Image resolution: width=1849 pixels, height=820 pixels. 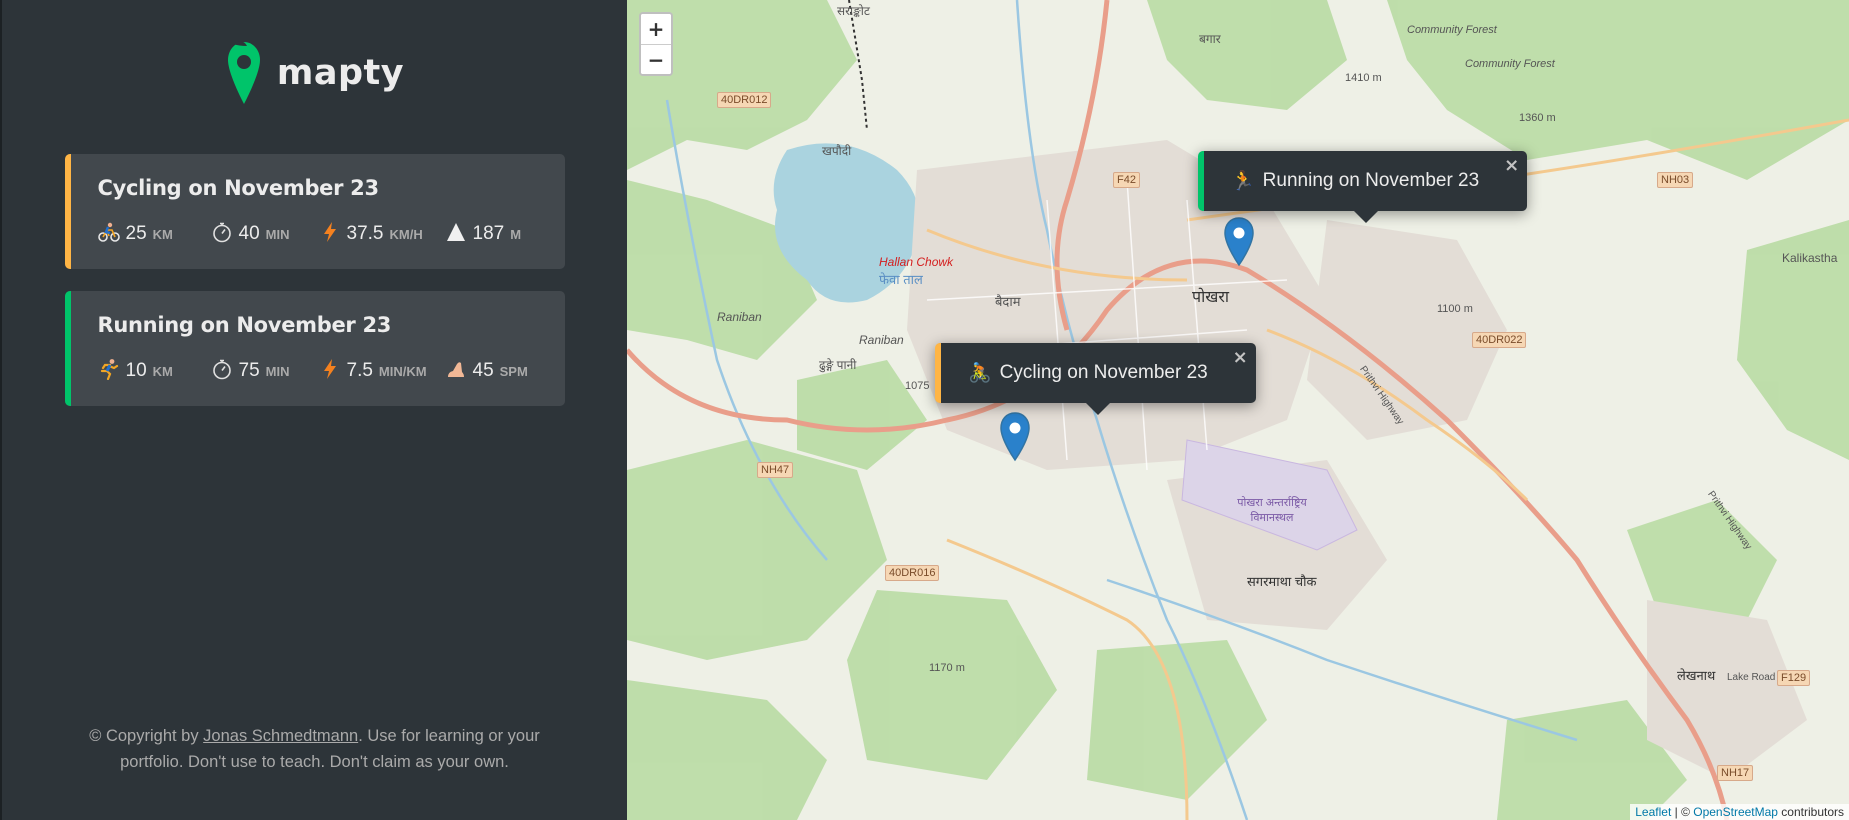 What do you see at coordinates (980, 373) in the screenshot?
I see `cyclist-icon: 🚴` at bounding box center [980, 373].